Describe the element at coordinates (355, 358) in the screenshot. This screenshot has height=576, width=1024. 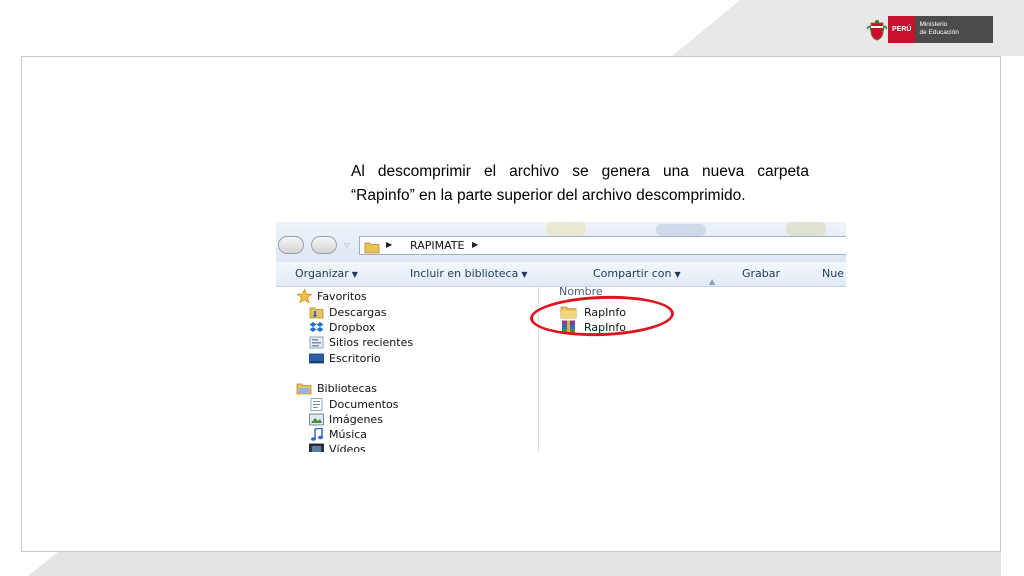
I see `nav-item-label: Escritorio` at that location.